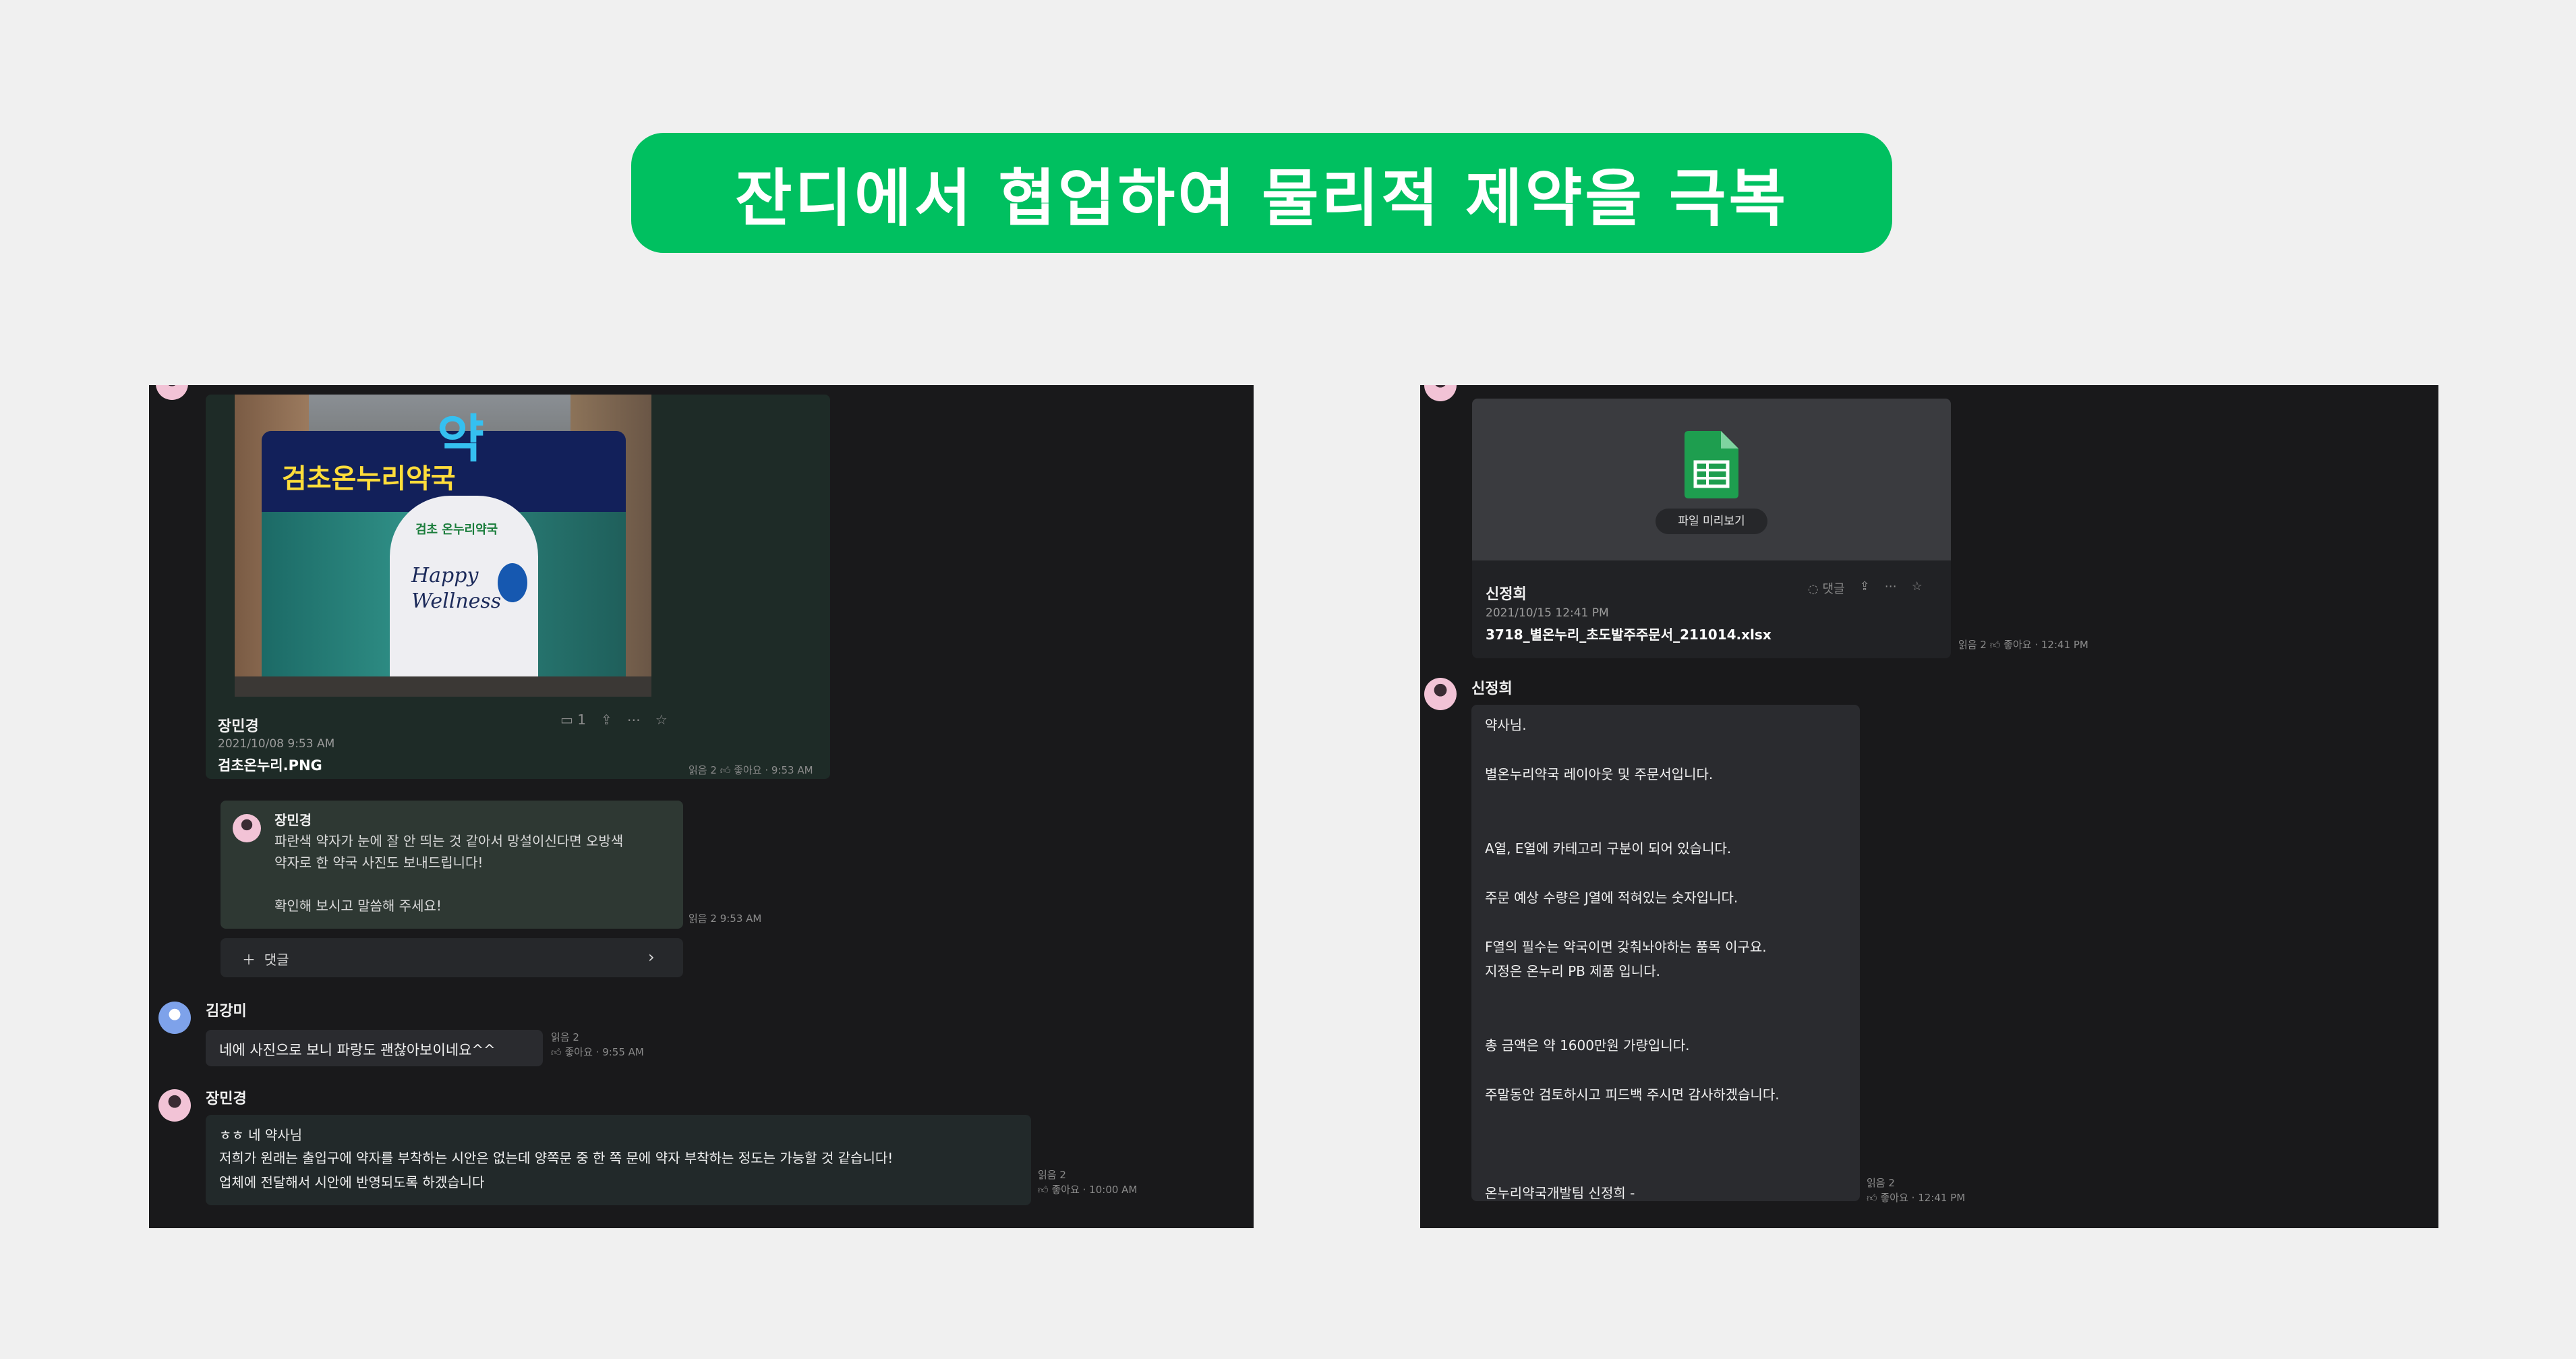 This screenshot has height=1359, width=2576. What do you see at coordinates (227, 1011) in the screenshot?
I see `message-author: 김강미` at bounding box center [227, 1011].